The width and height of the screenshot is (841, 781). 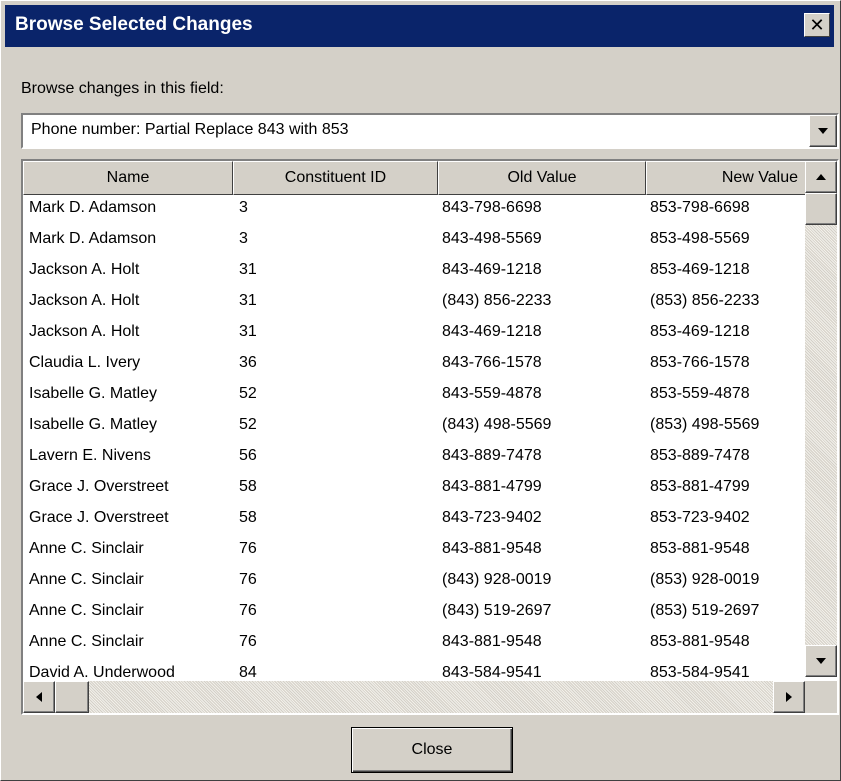 What do you see at coordinates (729, 178) in the screenshot?
I see `column-header-new-value: New Value` at bounding box center [729, 178].